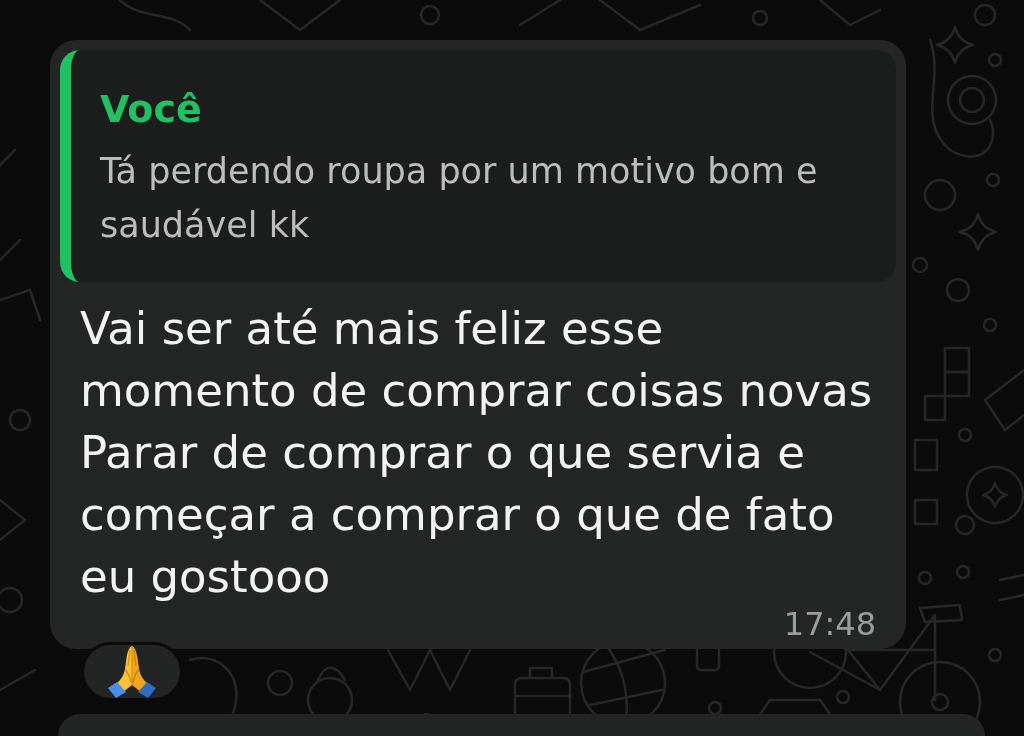 The image size is (1024, 736). I want to click on praying-hands-icon, so click(132, 671).